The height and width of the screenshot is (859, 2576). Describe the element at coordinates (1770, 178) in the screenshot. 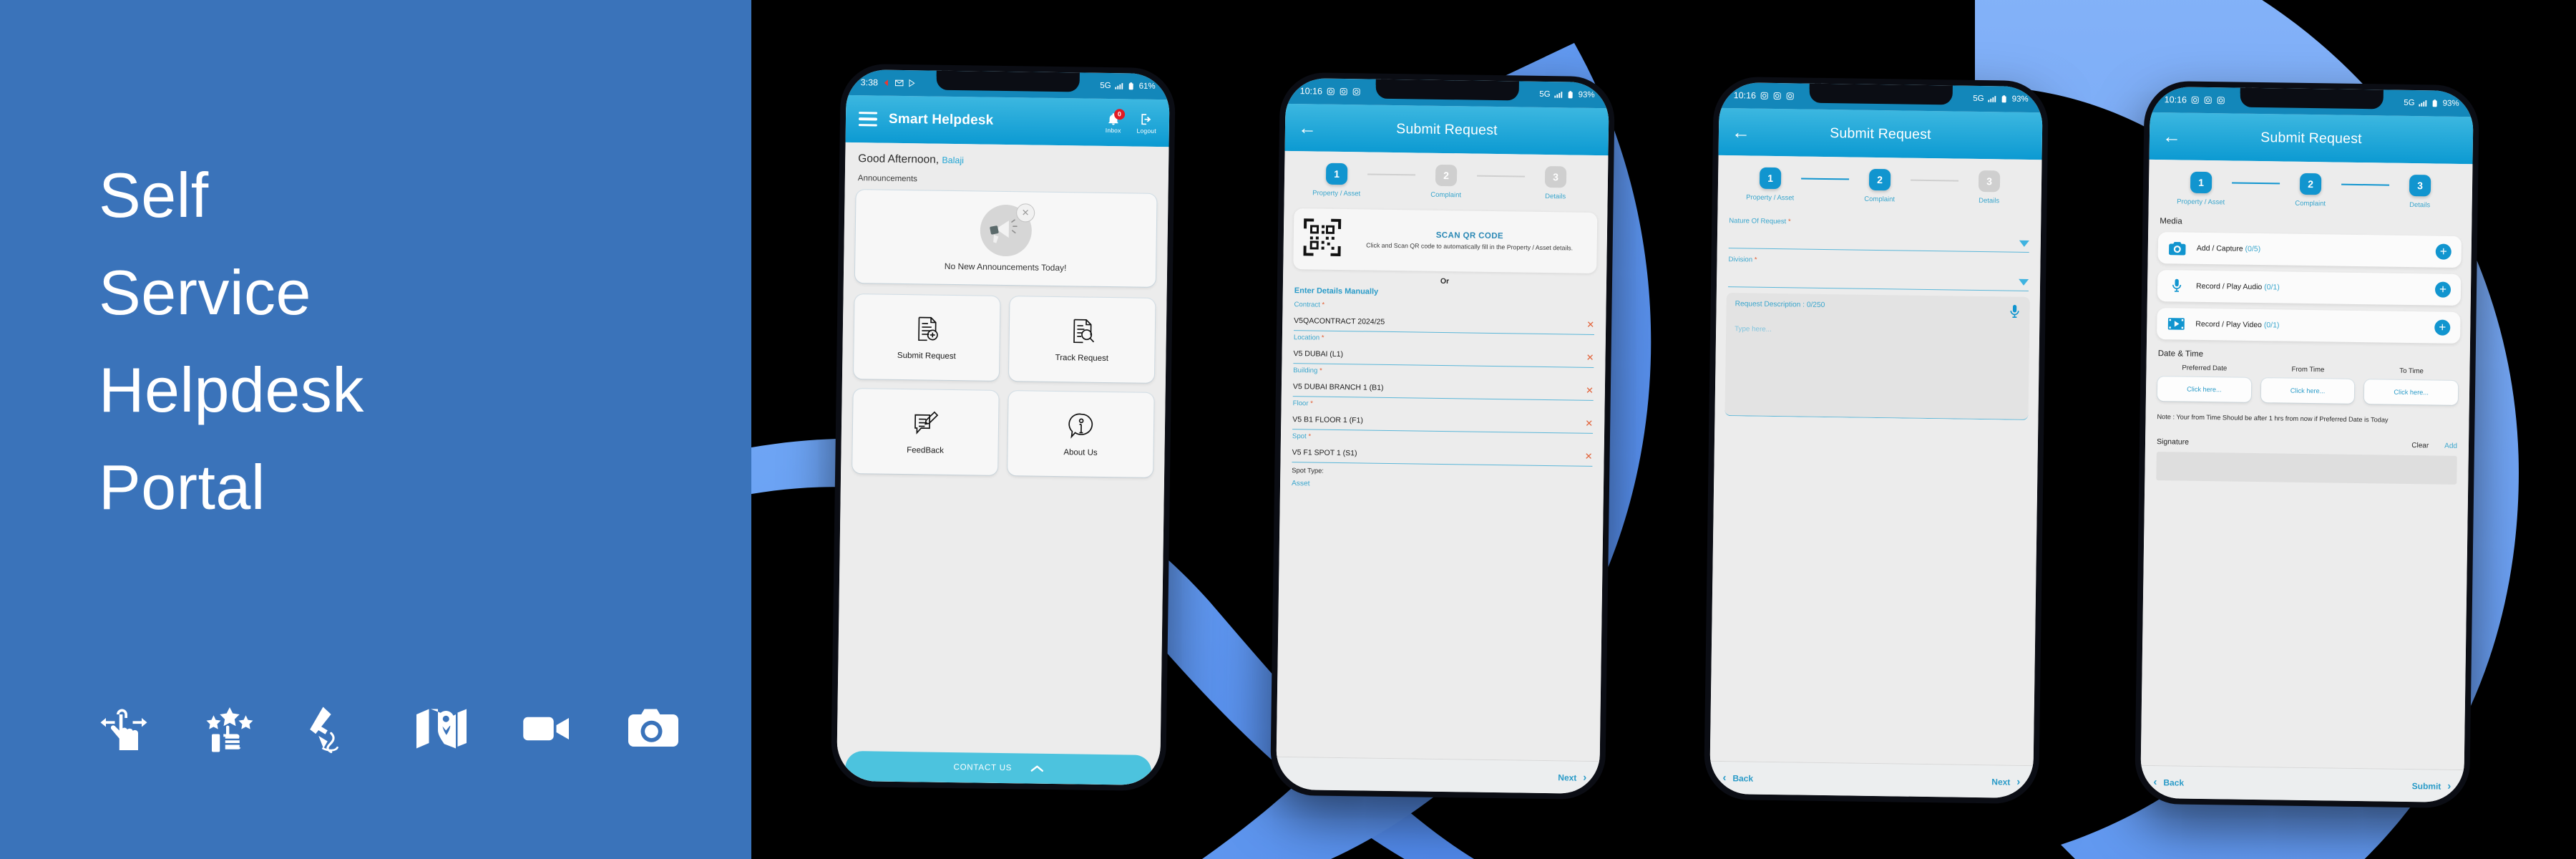

I see `step-number: 1` at that location.